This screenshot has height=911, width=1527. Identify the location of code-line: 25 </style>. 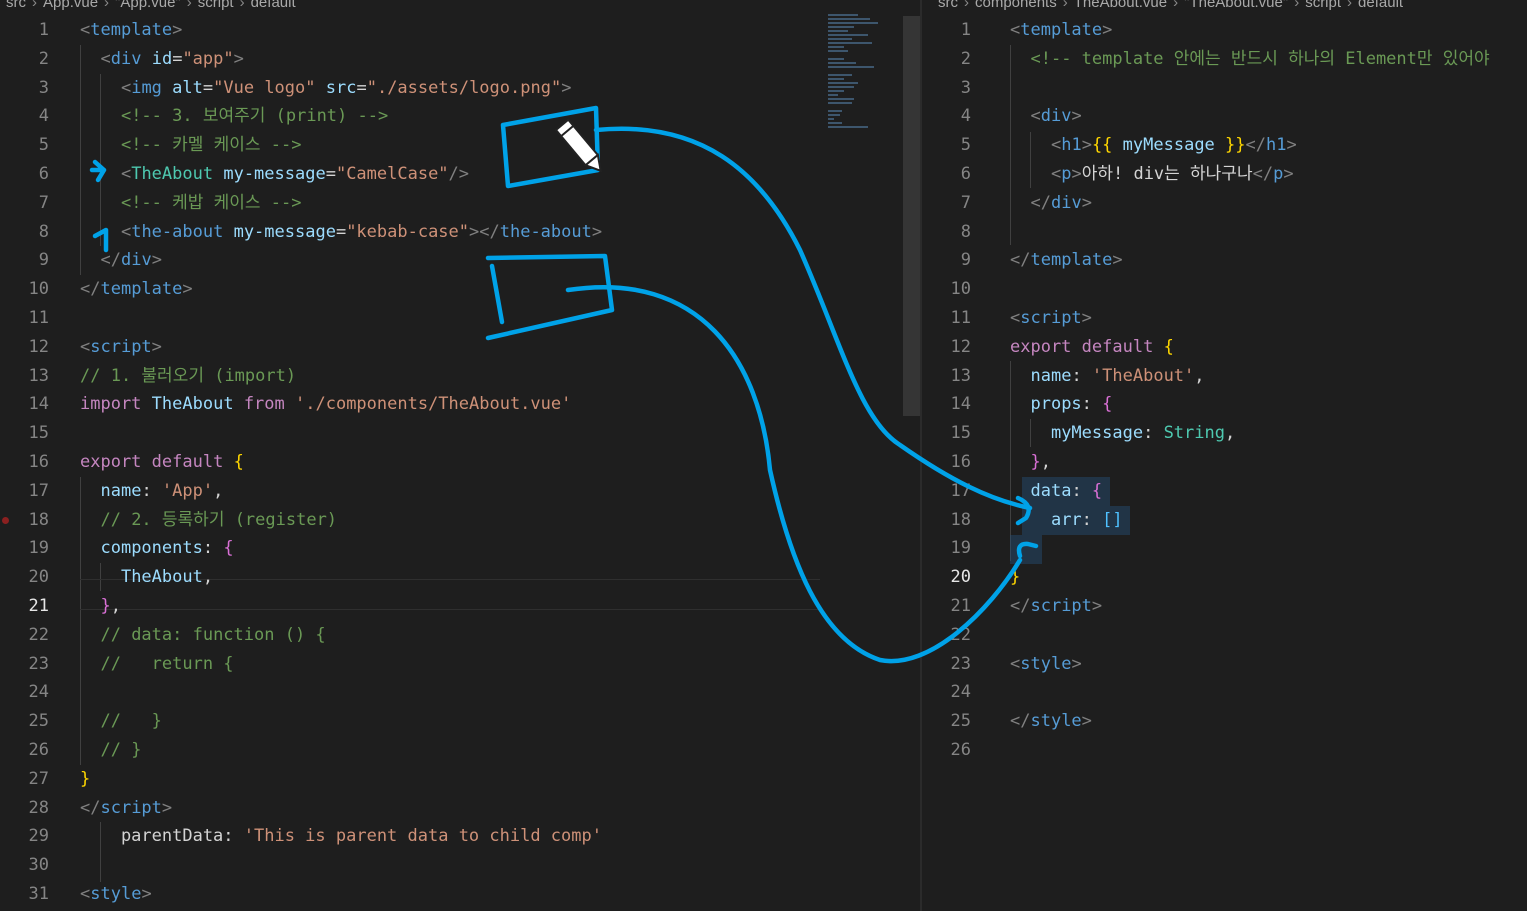
(1224, 721).